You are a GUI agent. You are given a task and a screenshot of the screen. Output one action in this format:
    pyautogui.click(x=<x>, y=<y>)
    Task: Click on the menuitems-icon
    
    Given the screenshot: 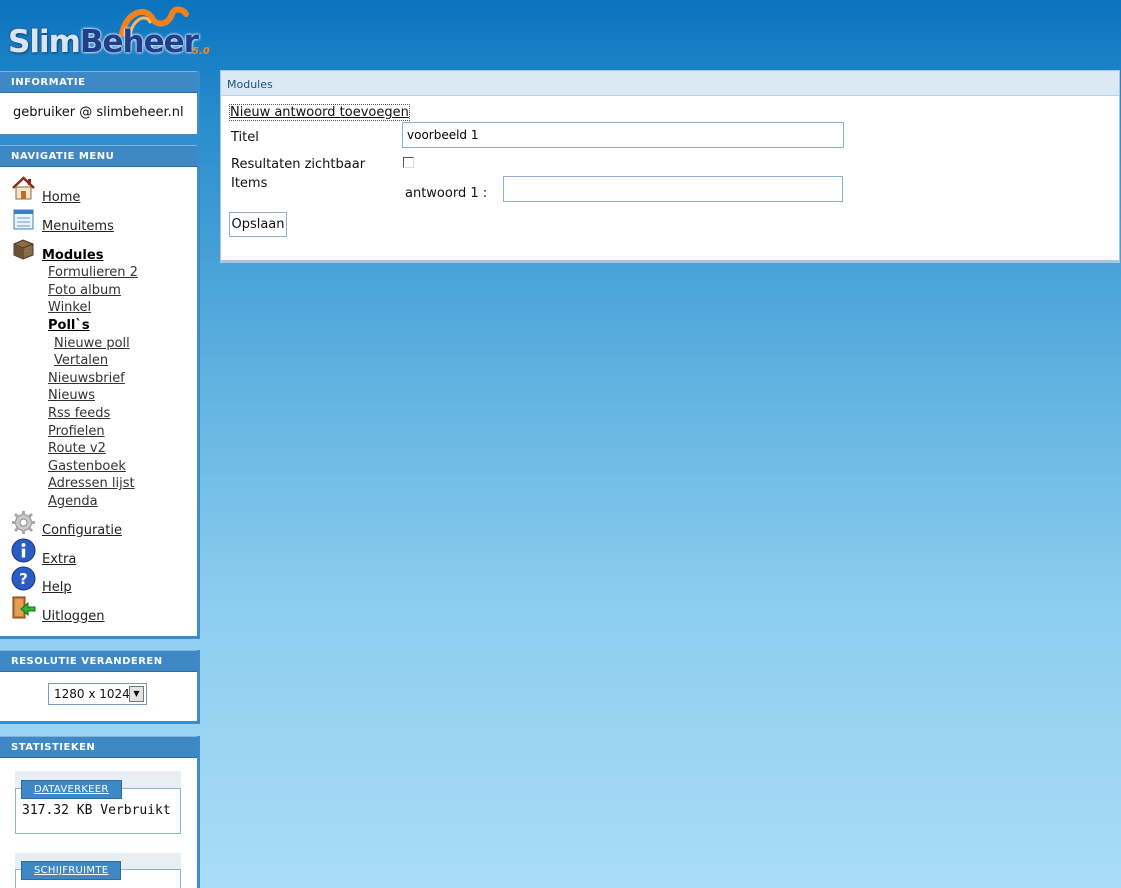 What is the action you would take?
    pyautogui.click(x=23, y=219)
    